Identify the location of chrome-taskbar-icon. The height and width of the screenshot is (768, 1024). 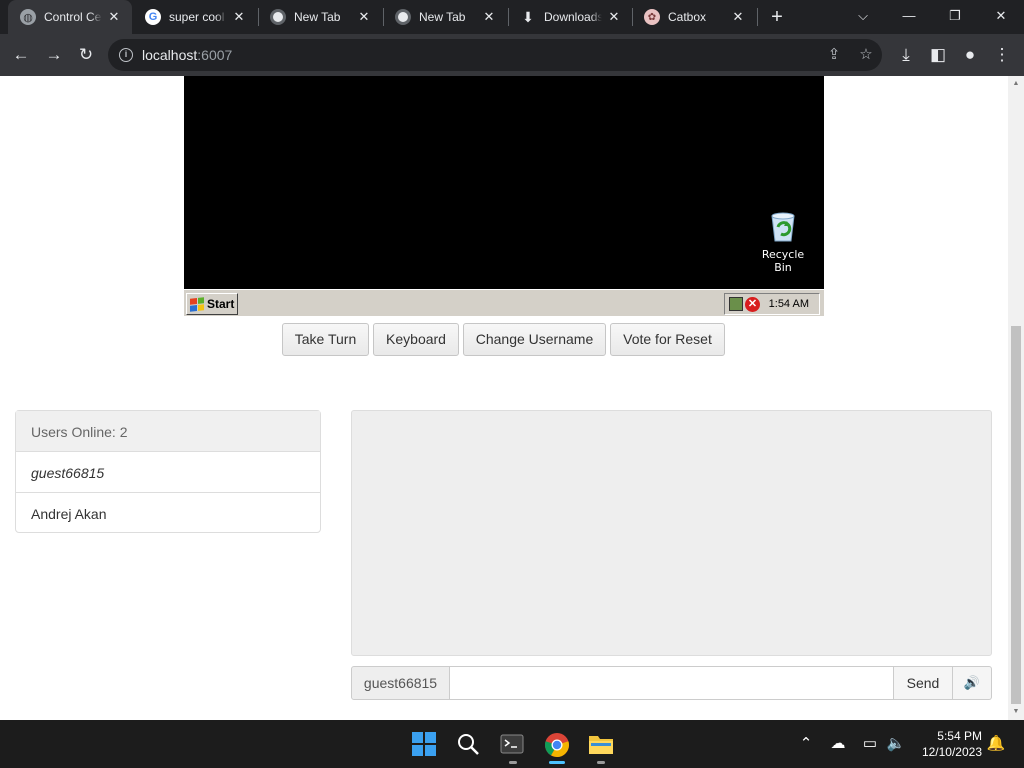
(557, 745).